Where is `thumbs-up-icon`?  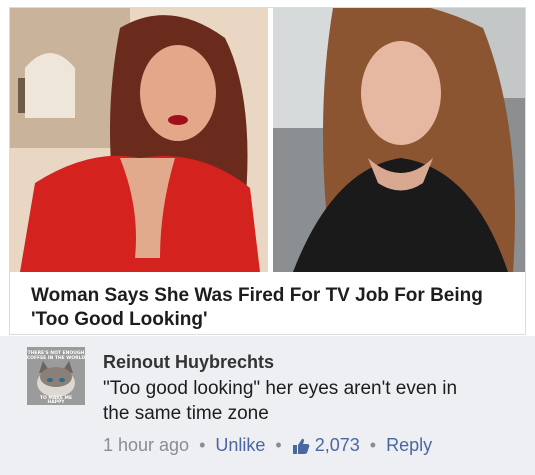 thumbs-up-icon is located at coordinates (301, 446).